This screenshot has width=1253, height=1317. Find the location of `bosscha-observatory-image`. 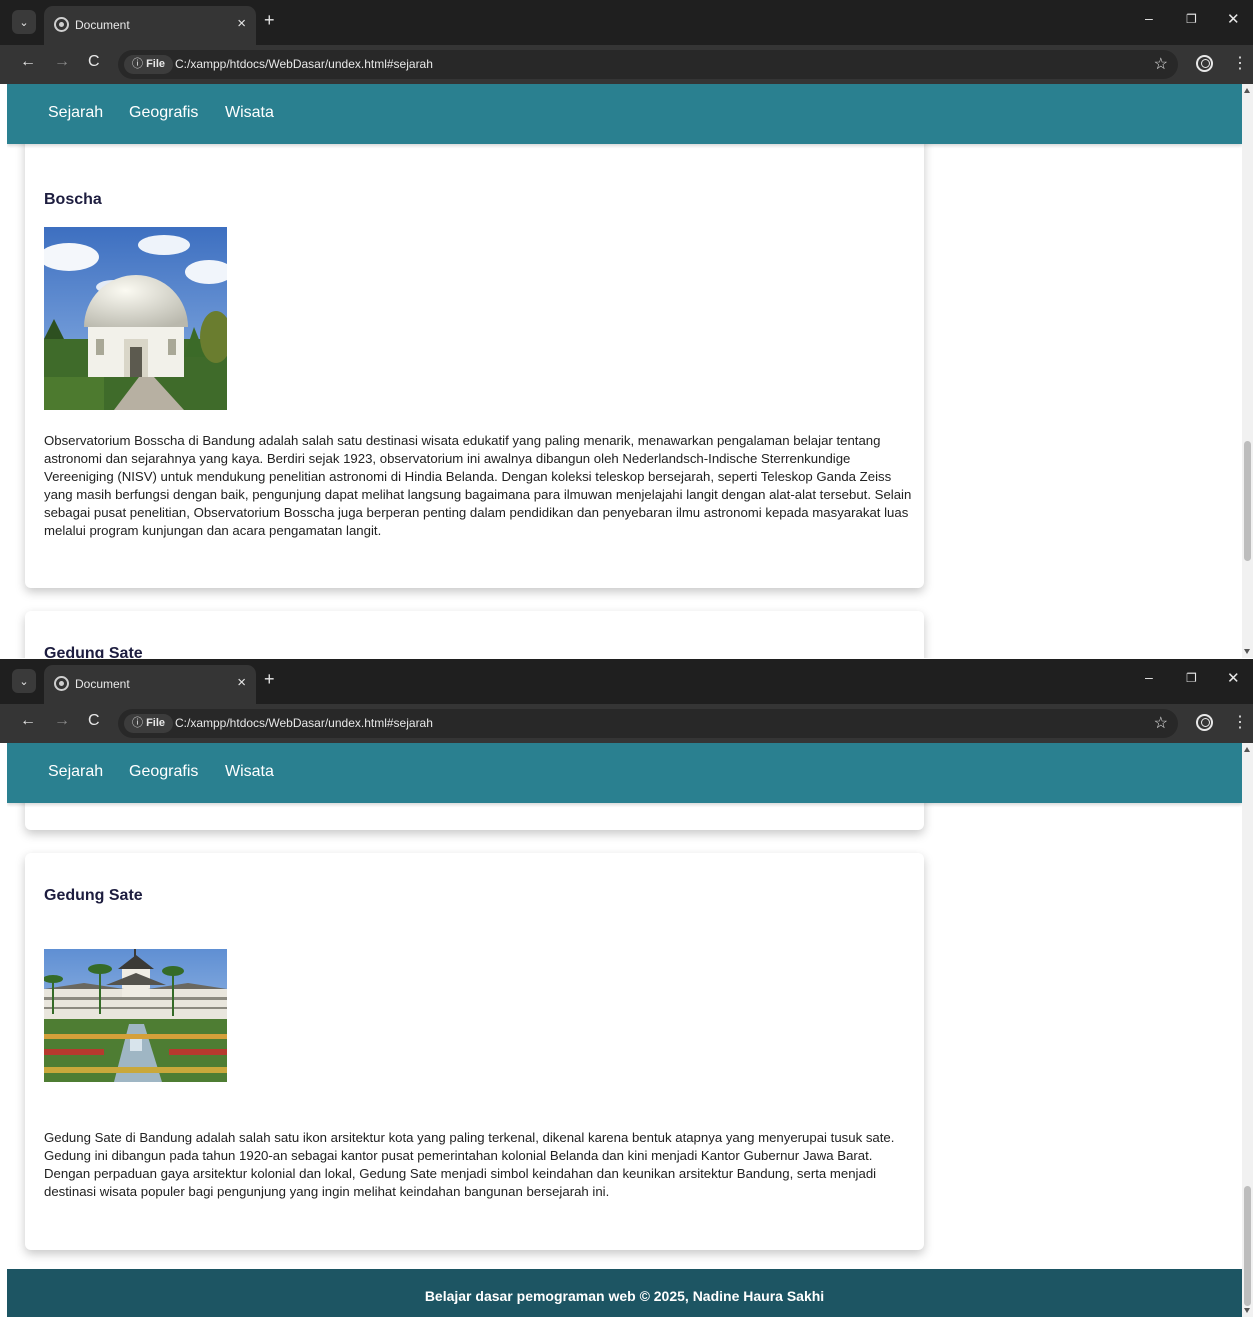

bosscha-observatory-image is located at coordinates (135, 318).